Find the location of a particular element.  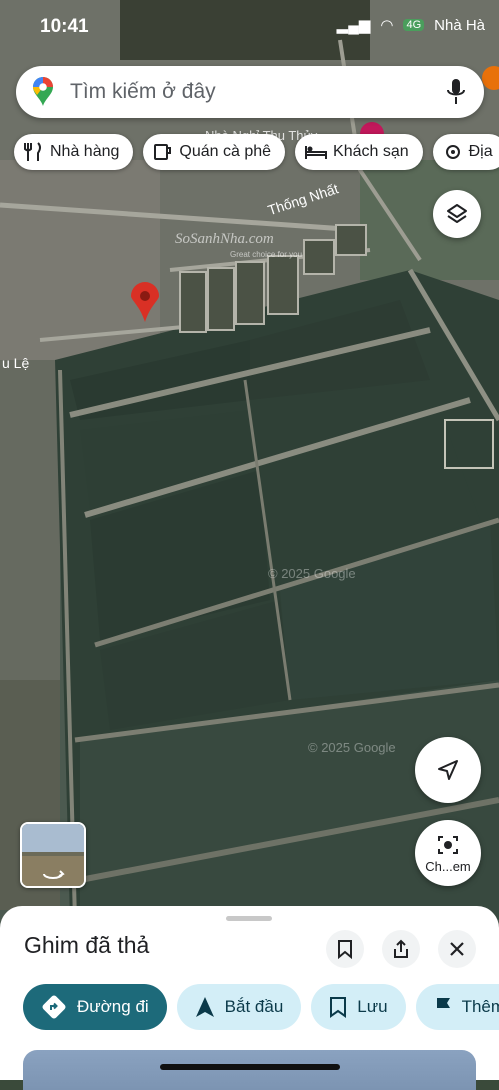

wifi-icon: ◠ is located at coordinates (387, 25).